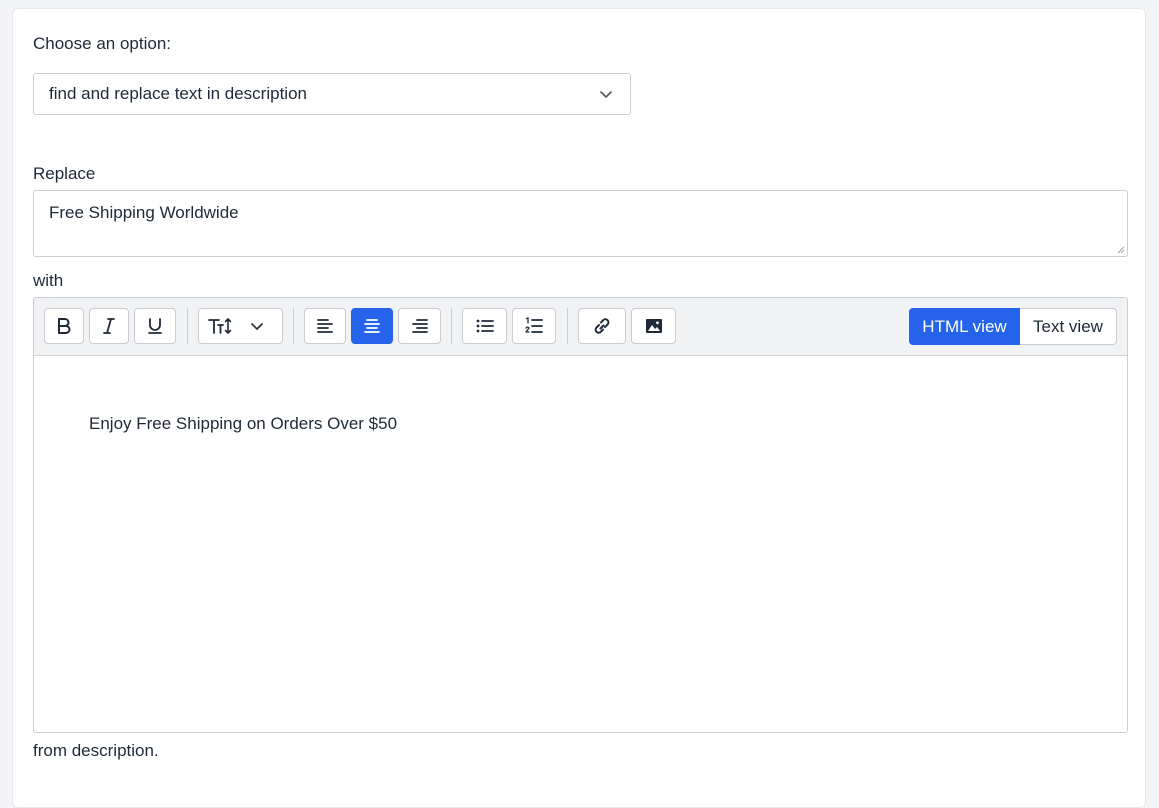 The height and width of the screenshot is (808, 1159). What do you see at coordinates (1068, 326) in the screenshot?
I see `text-view-tab: Text view` at bounding box center [1068, 326].